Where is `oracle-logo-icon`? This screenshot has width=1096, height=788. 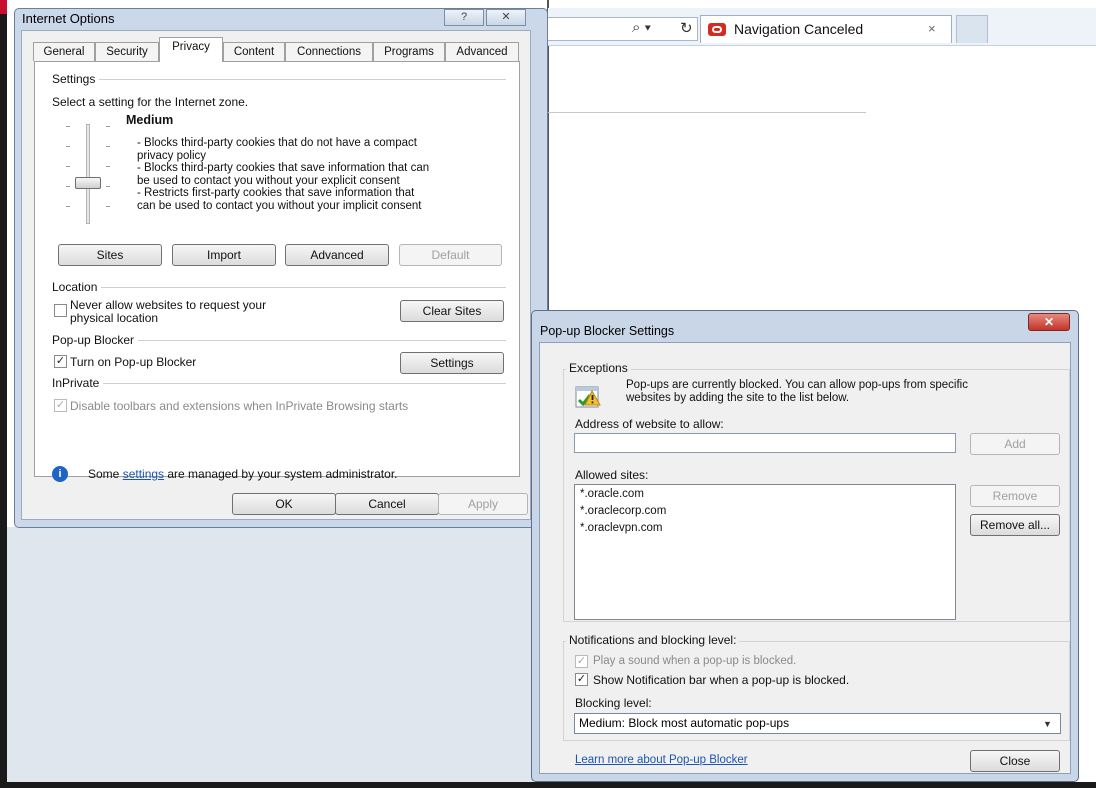
oracle-logo-icon is located at coordinates (717, 29).